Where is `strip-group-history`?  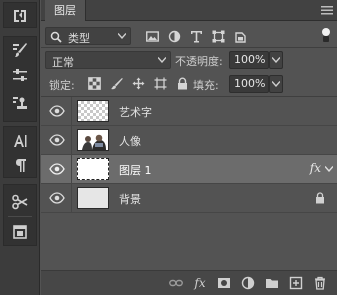 strip-group-history is located at coordinates (20, 15).